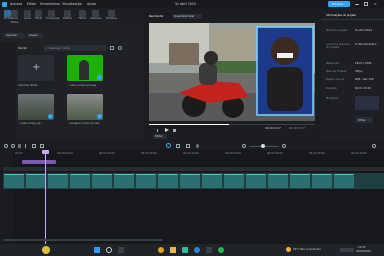 Image resolution: width=384 pixels, height=256 pixels. I want to click on quality-dropdown: Qualidade total, so click(187, 16).